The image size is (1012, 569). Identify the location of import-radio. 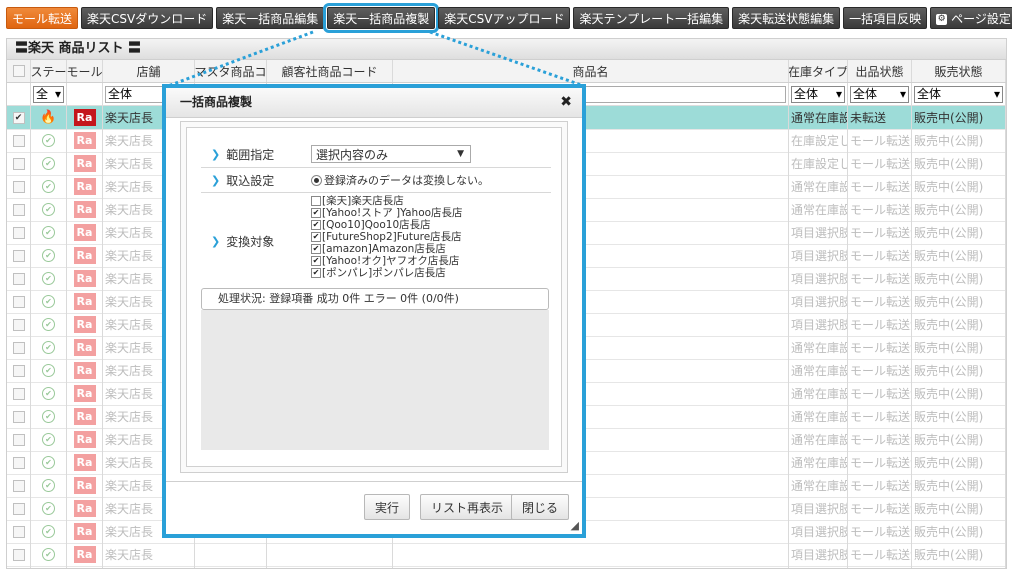
(316, 180).